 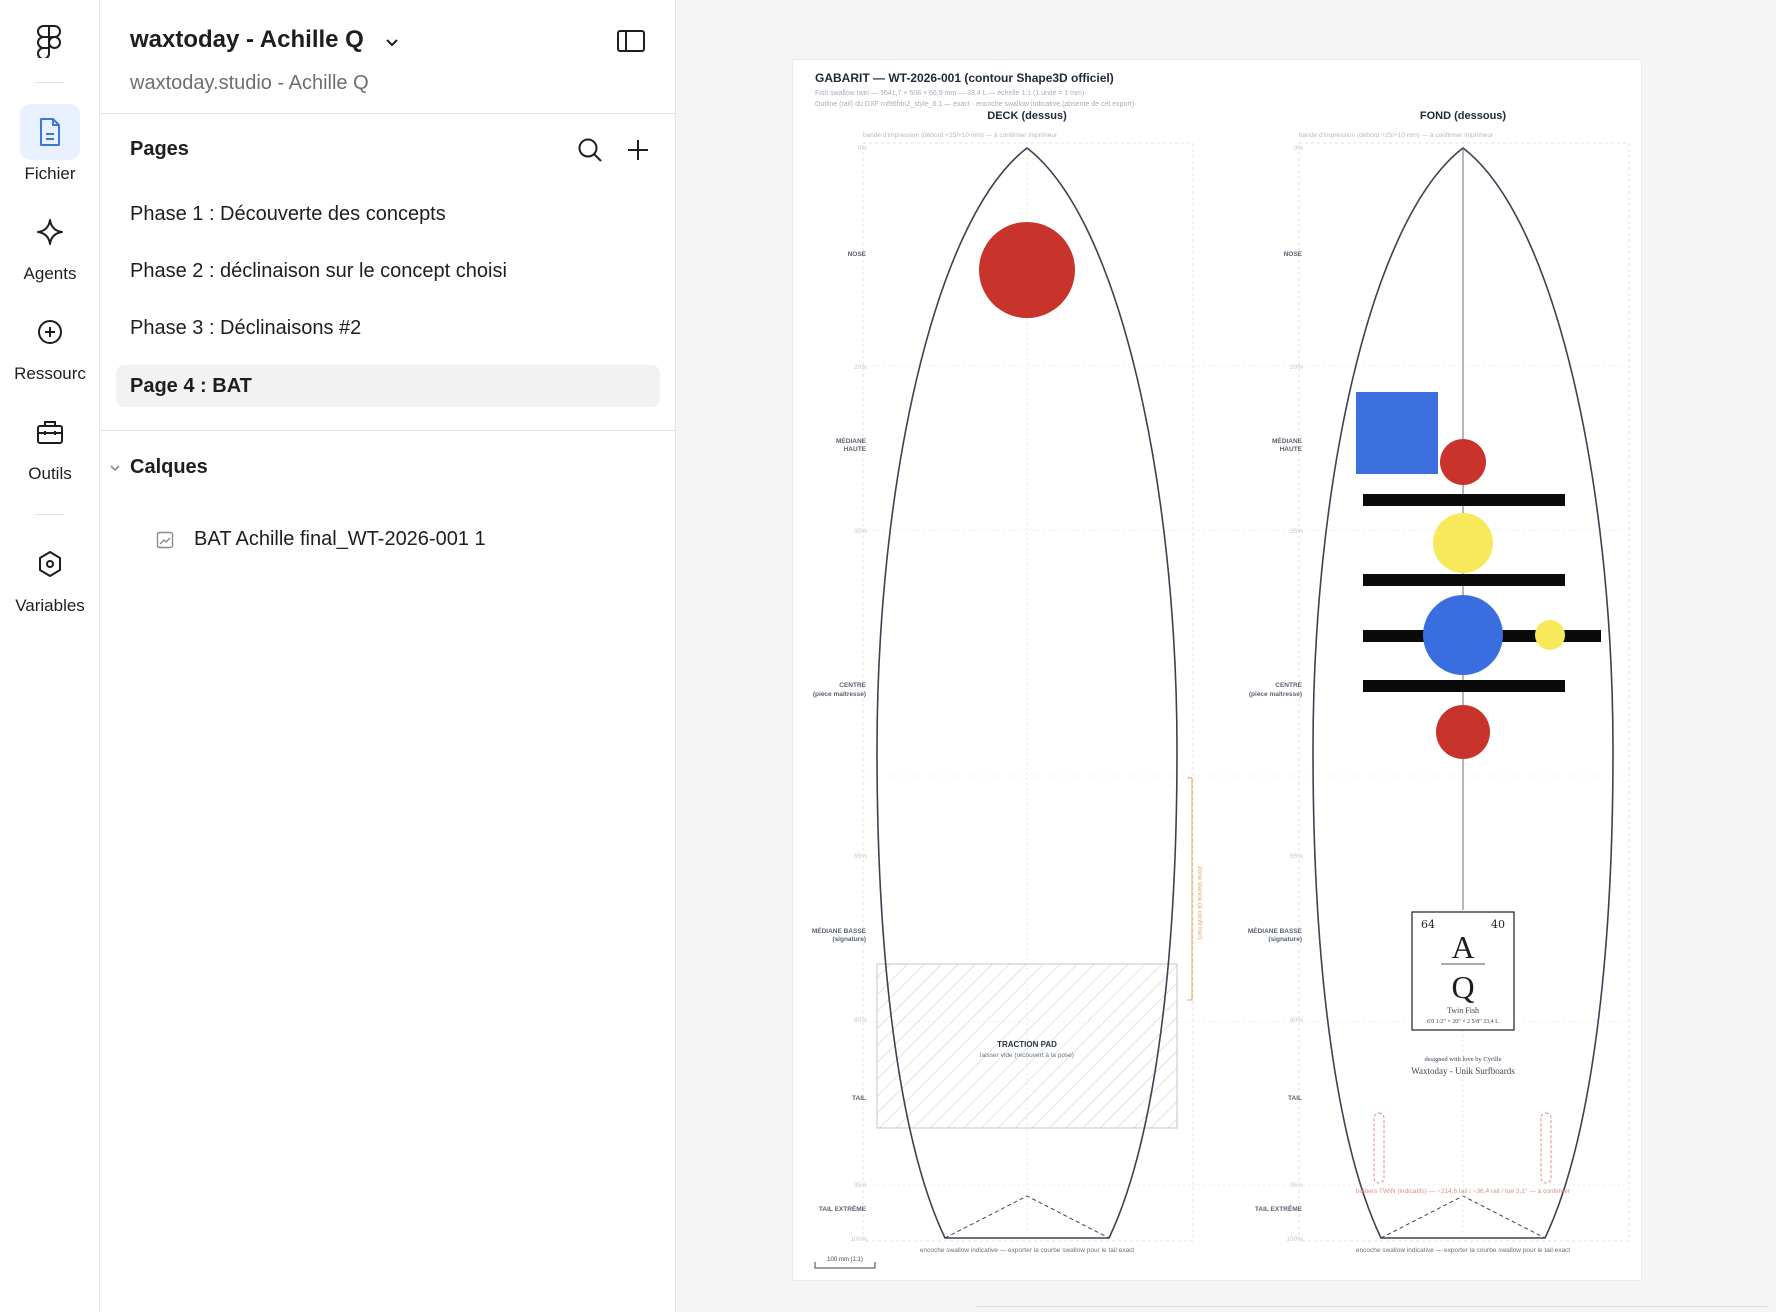 I want to click on divider, so click(x=388, y=430).